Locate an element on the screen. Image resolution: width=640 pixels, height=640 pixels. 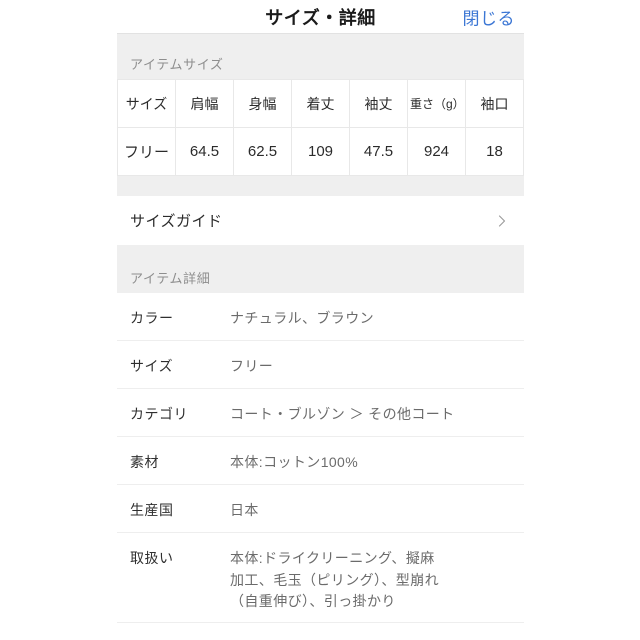
detail-value: フリー is located at coordinates (252, 366).